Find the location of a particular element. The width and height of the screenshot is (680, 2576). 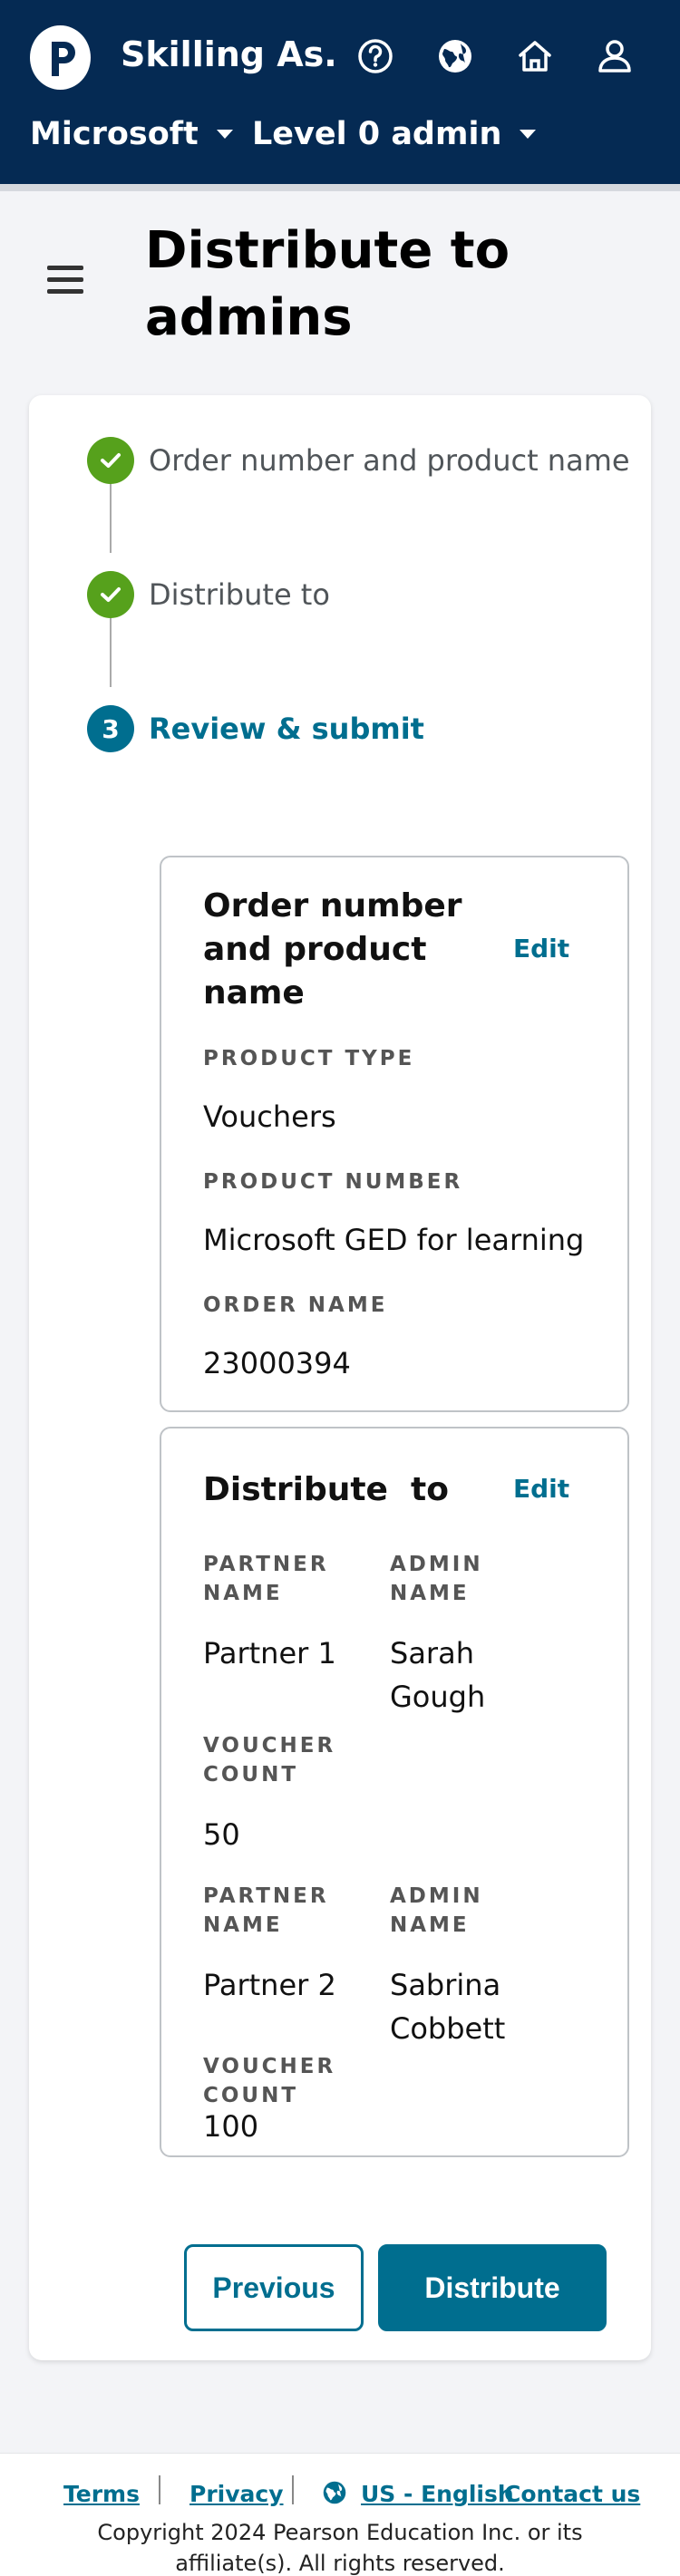

help-icon is located at coordinates (375, 56).